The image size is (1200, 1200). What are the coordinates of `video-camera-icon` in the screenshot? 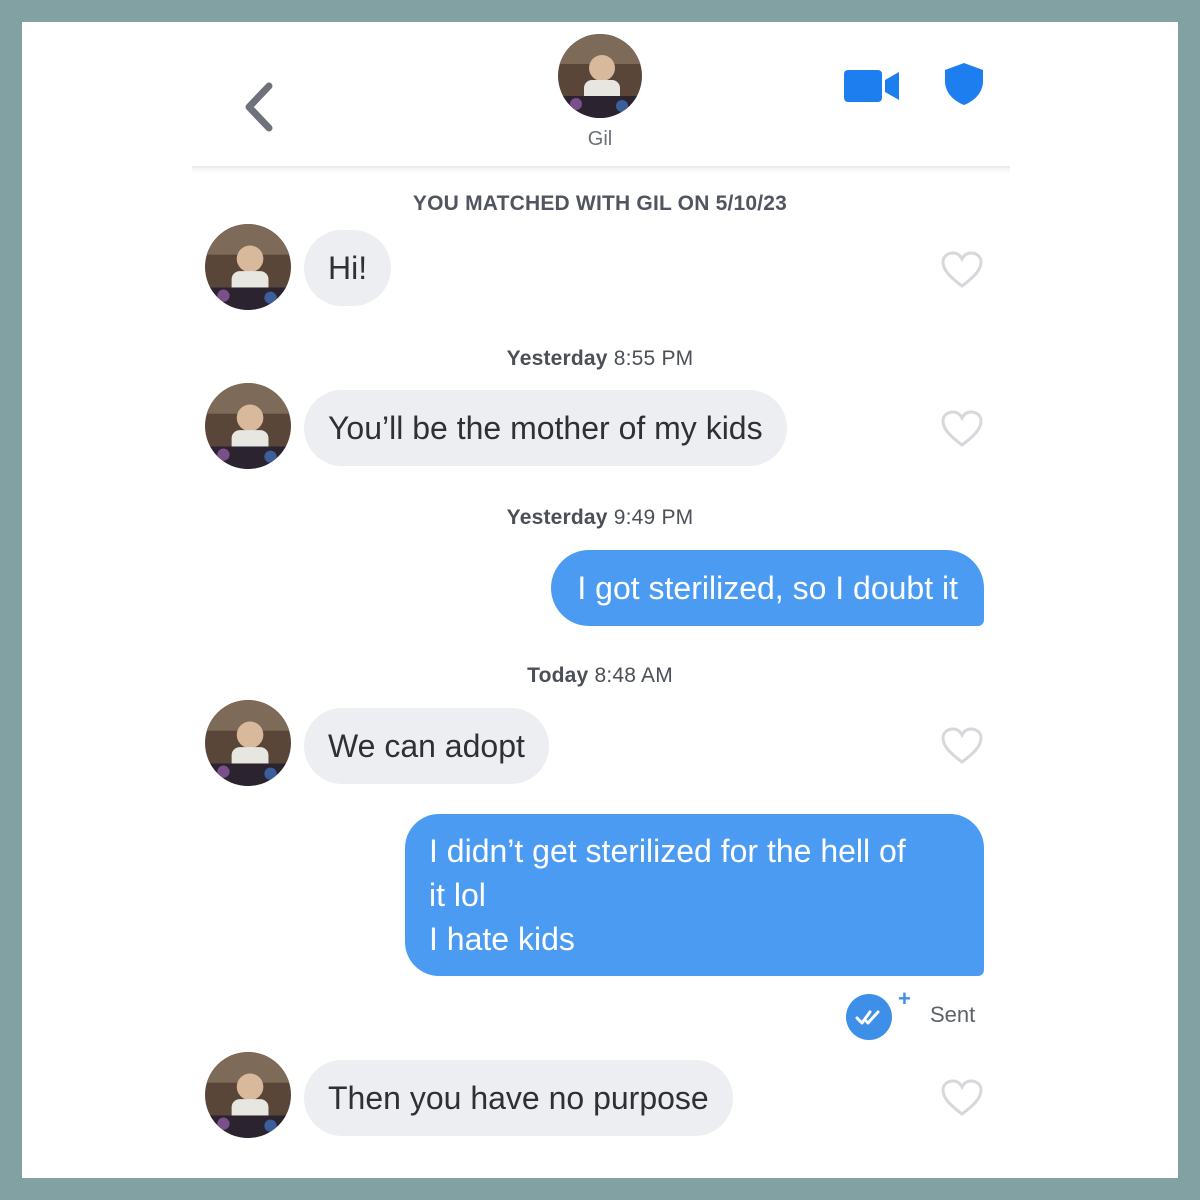 It's located at (871, 86).